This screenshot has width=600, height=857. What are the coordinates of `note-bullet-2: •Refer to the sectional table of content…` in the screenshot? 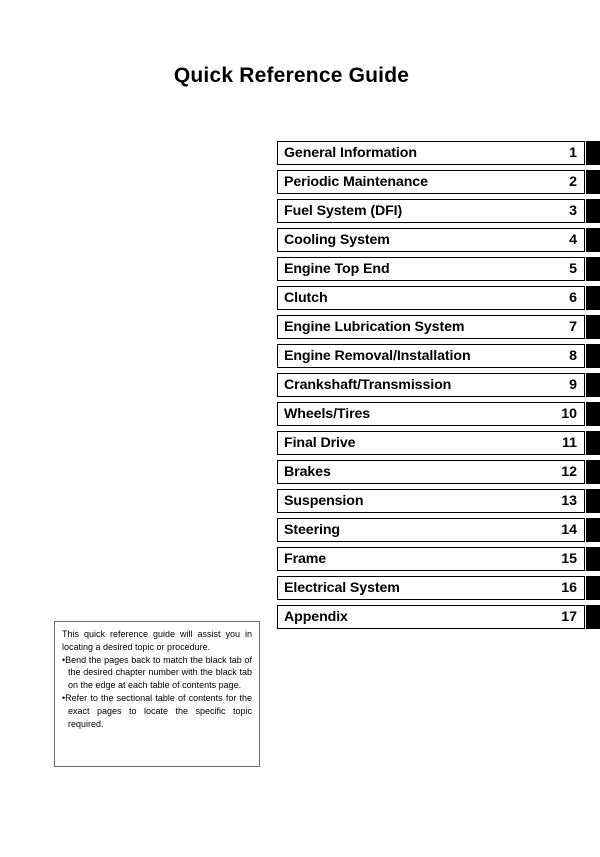 It's located at (157, 710).